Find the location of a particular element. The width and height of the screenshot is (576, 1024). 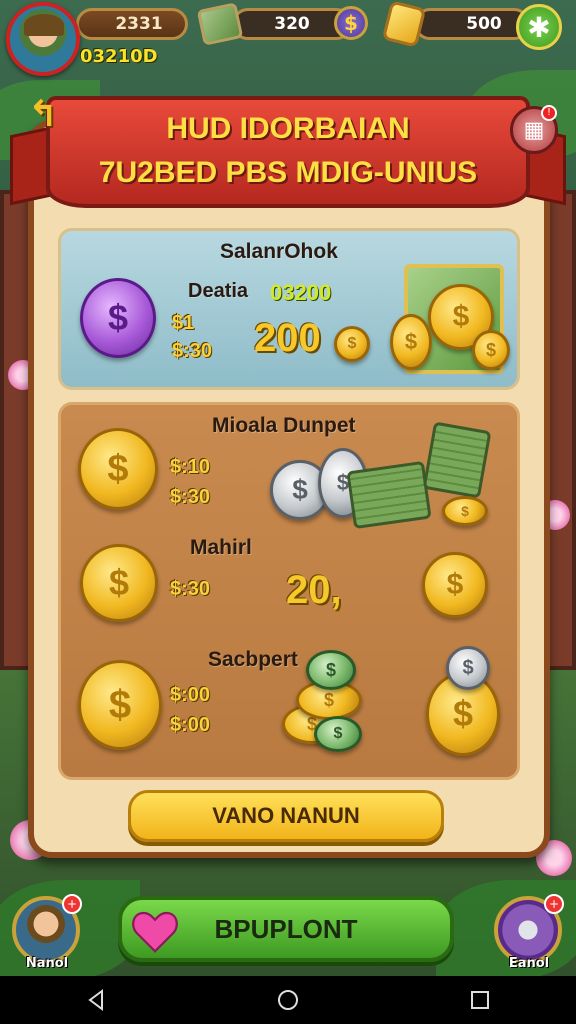

notification-badge: ! is located at coordinates (549, 113).